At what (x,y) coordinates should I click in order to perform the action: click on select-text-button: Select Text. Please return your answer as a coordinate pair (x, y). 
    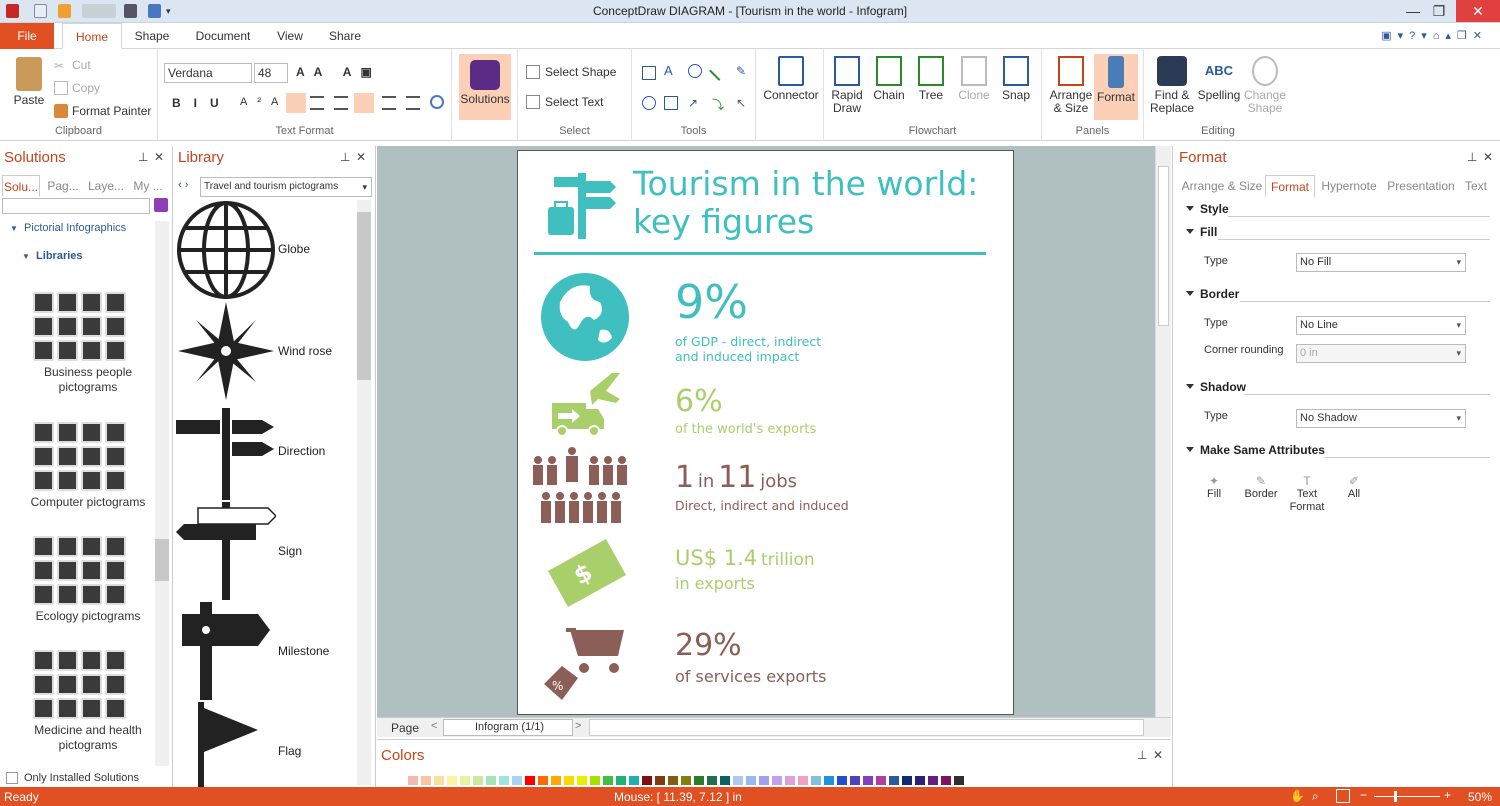
    Looking at the image, I should click on (574, 102).